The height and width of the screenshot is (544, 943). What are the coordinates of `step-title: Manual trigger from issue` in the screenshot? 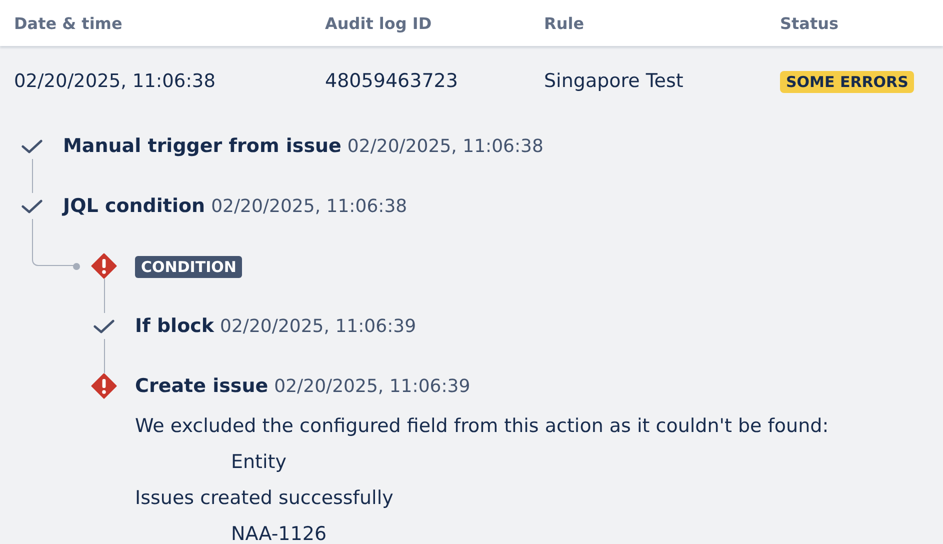 It's located at (202, 146).